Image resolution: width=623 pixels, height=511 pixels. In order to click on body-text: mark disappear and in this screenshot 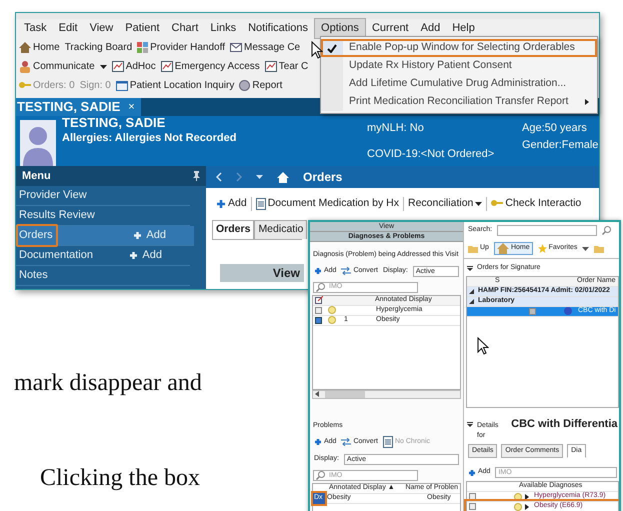, I will do `click(108, 383)`.